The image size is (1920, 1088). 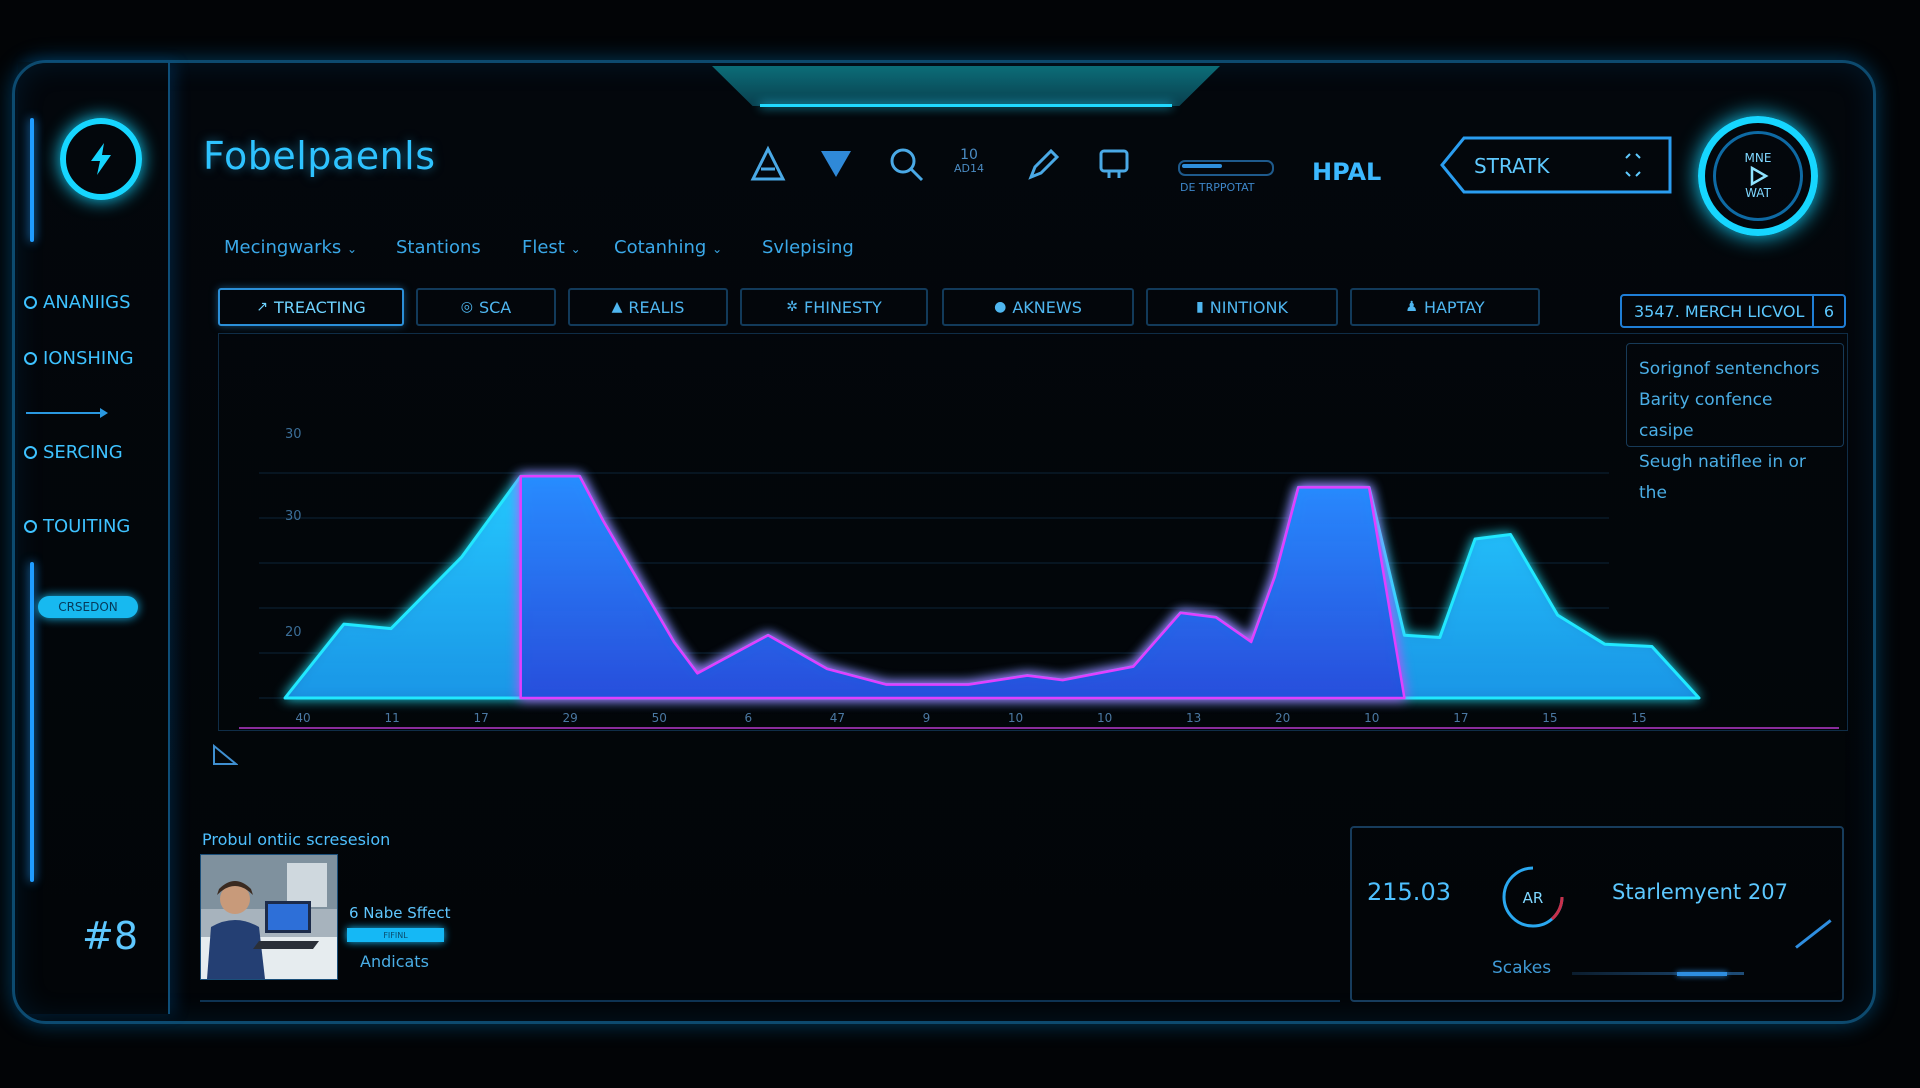 I want to click on play-dial-button: MNE WAT, so click(x=1758, y=176).